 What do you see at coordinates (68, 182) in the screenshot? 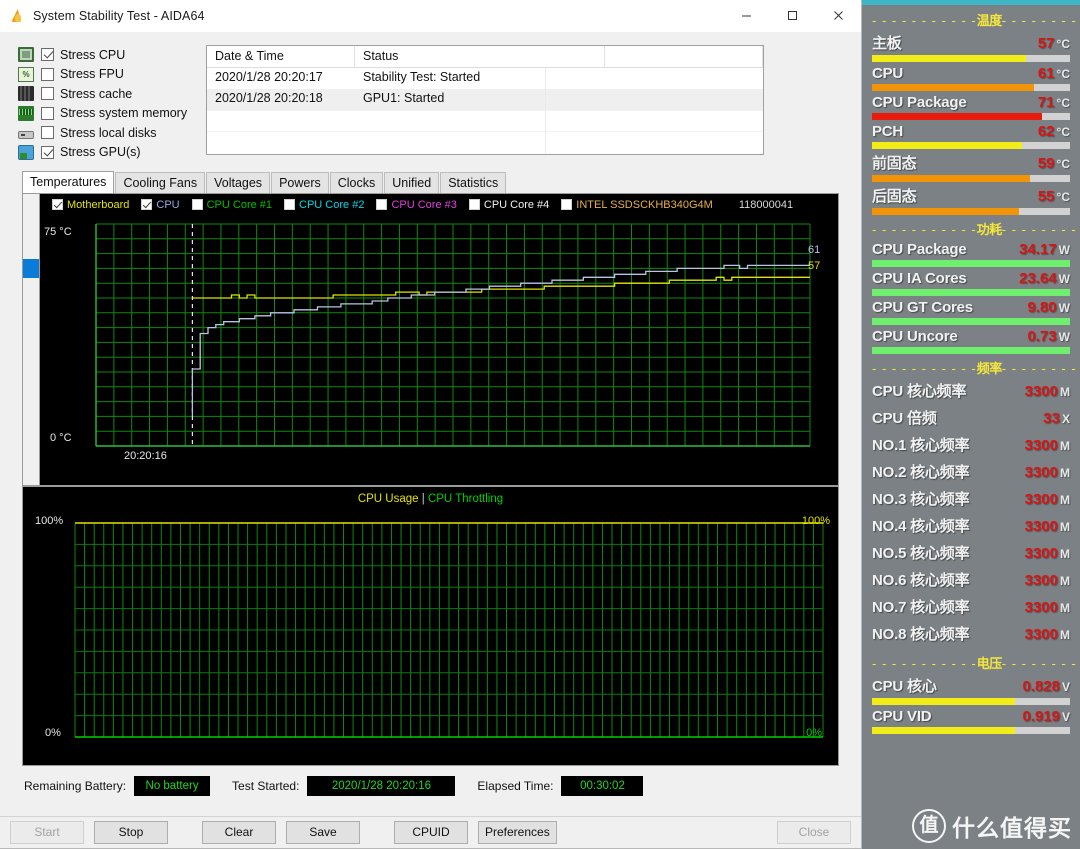
I see `tab-temperatures: Temperatures` at bounding box center [68, 182].